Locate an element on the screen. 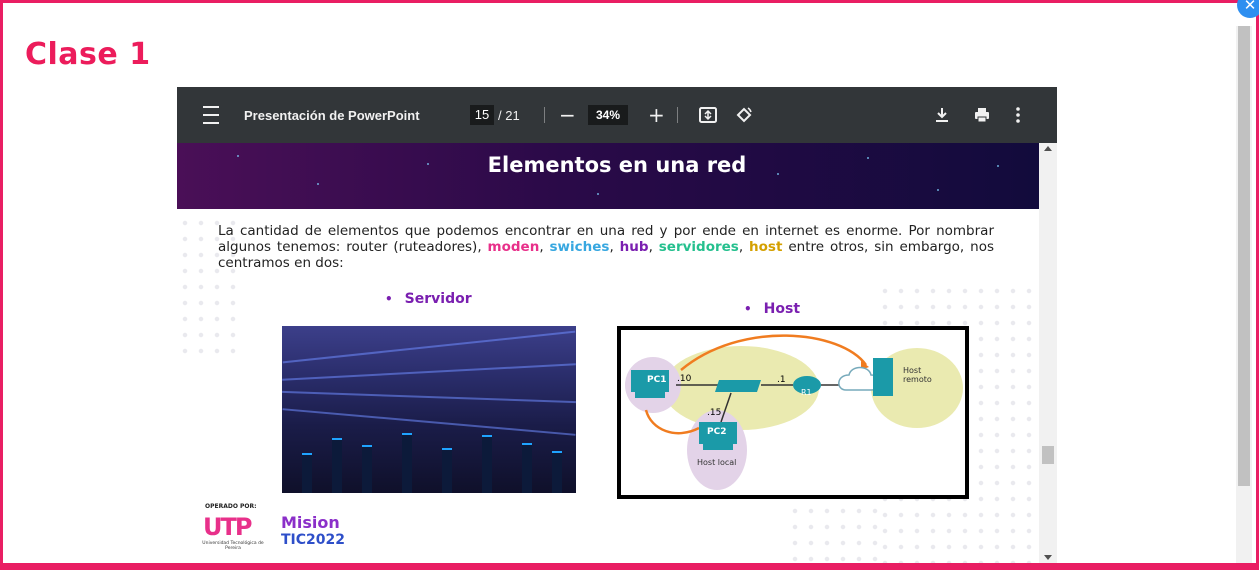  mision-tic-year: TIC2022 is located at coordinates (313, 540).